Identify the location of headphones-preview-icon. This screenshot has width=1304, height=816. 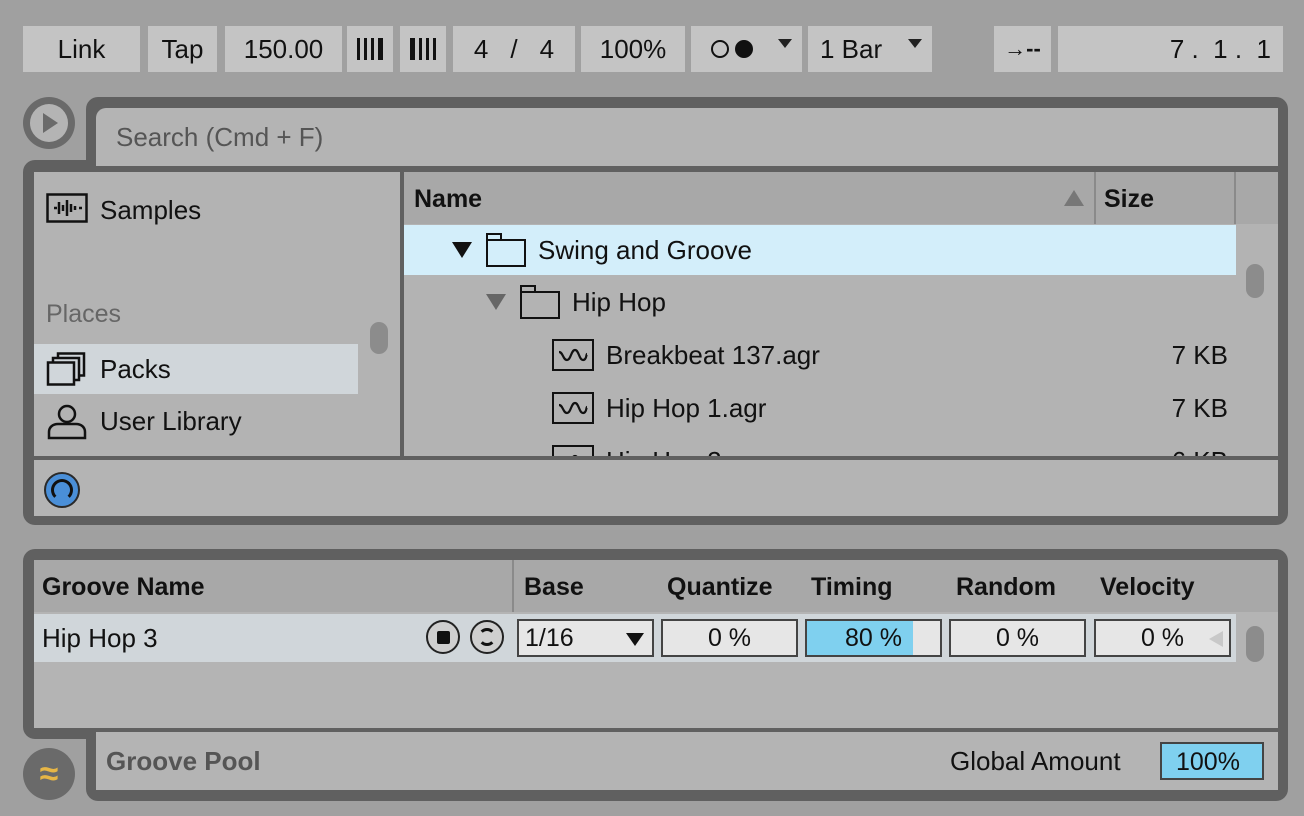
(62, 490).